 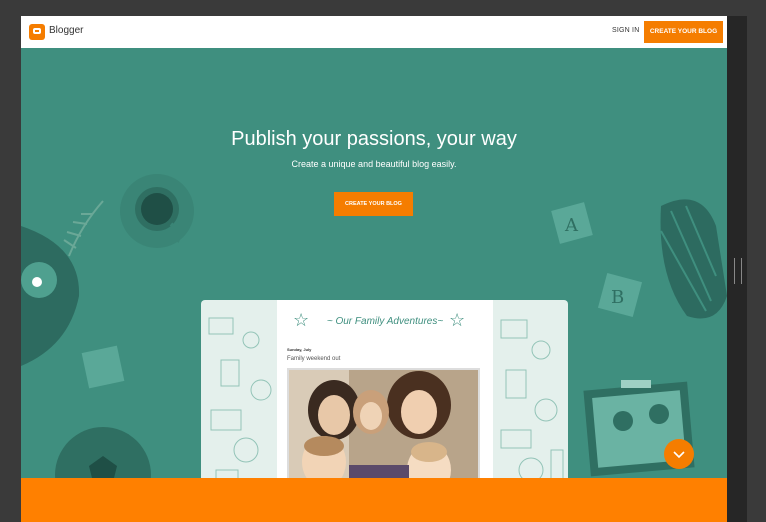 I want to click on sample-post-title: Family weekend out, so click(x=314, y=359).